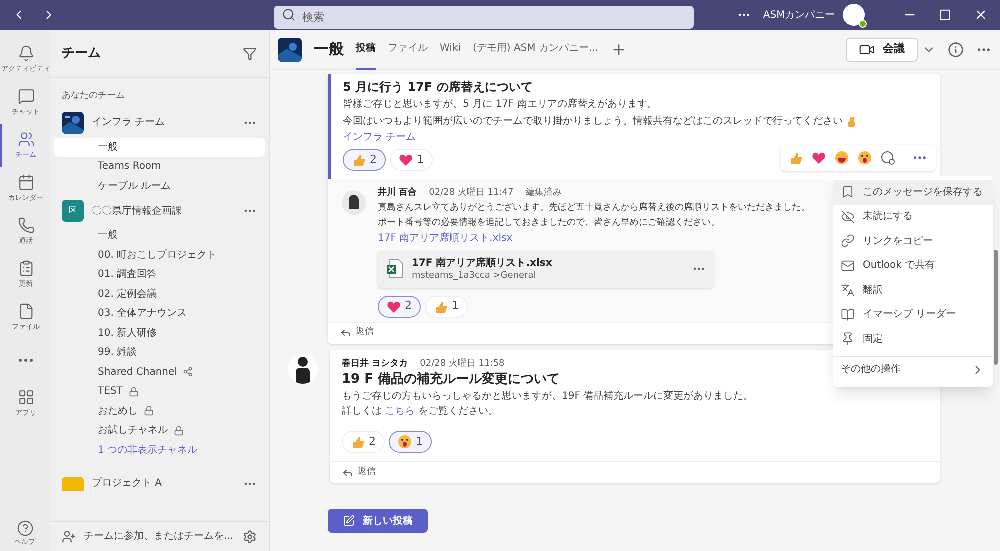 This screenshot has width=1000, height=551. What do you see at coordinates (996, 307) in the screenshot?
I see `scrollbar-thumb` at bounding box center [996, 307].